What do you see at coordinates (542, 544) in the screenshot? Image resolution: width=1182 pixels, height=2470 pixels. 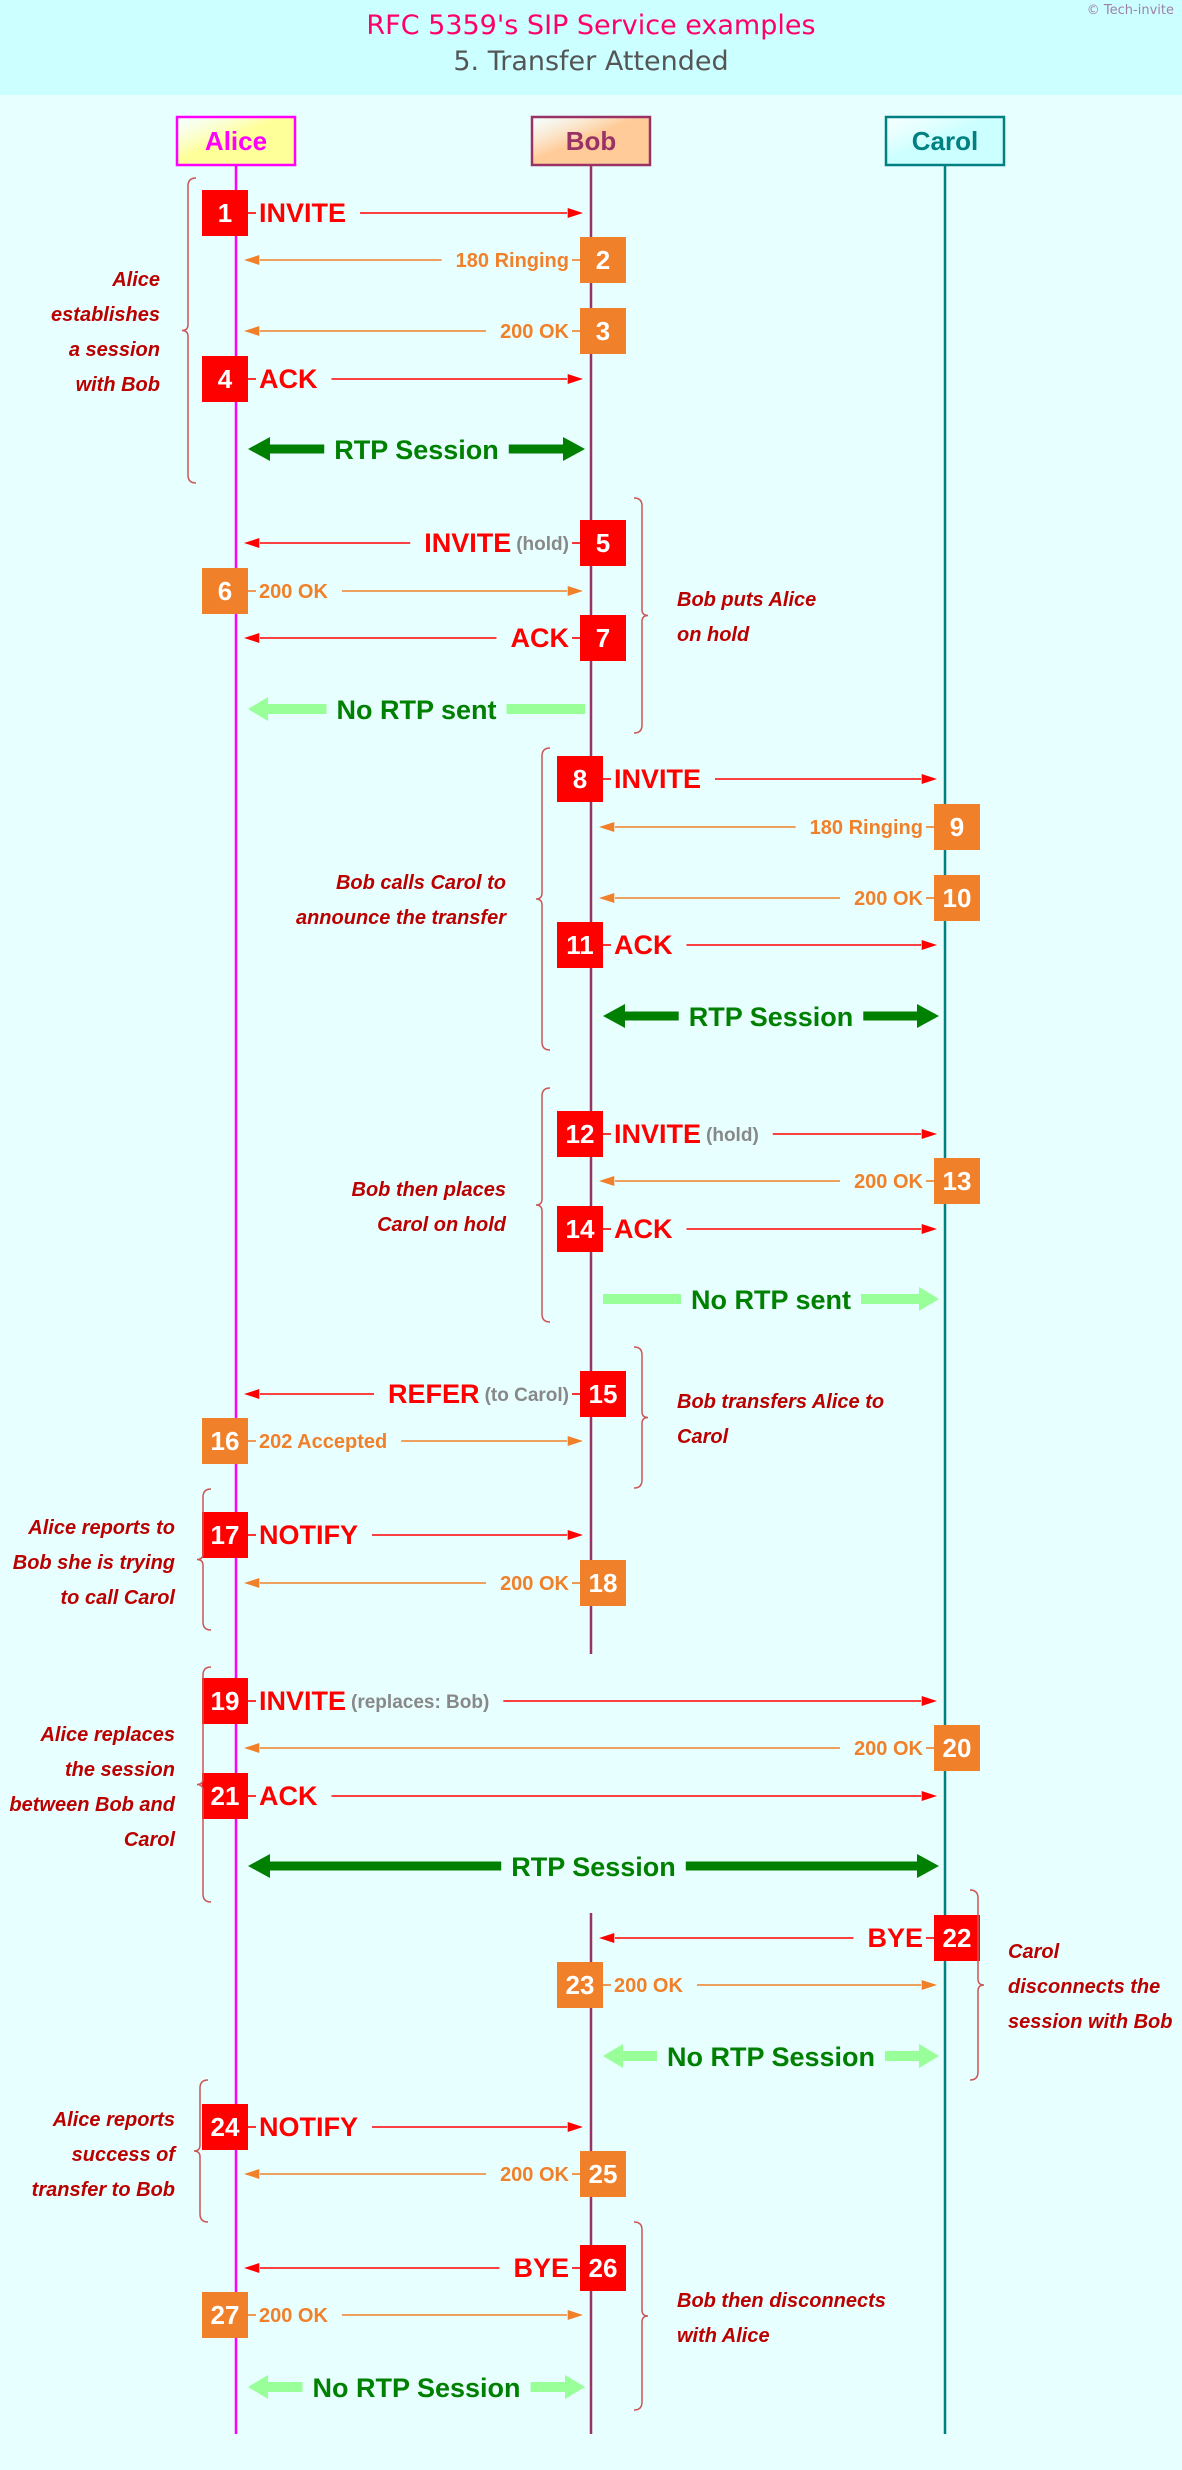 I see `message-qualifier: (hold)` at bounding box center [542, 544].